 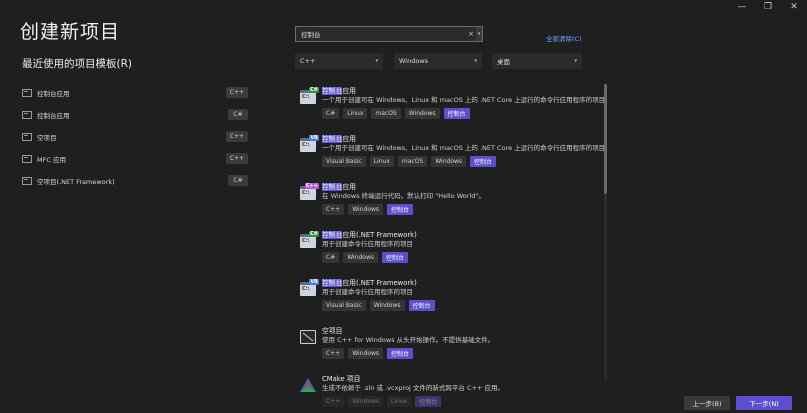 What do you see at coordinates (414, 61) in the screenshot?
I see `platform-filter-value: Windows` at bounding box center [414, 61].